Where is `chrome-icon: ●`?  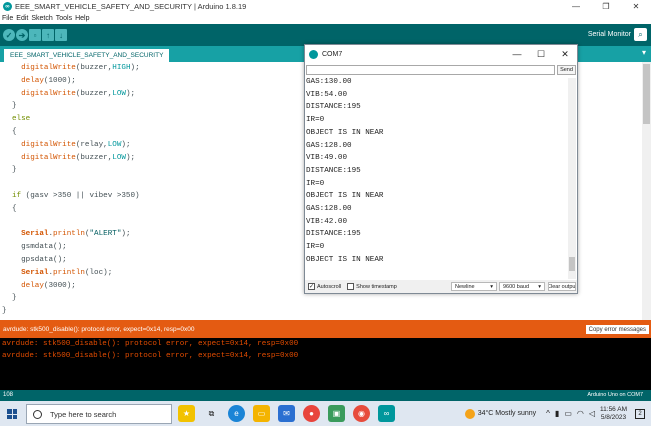
chrome-icon: ● is located at coordinates (311, 413).